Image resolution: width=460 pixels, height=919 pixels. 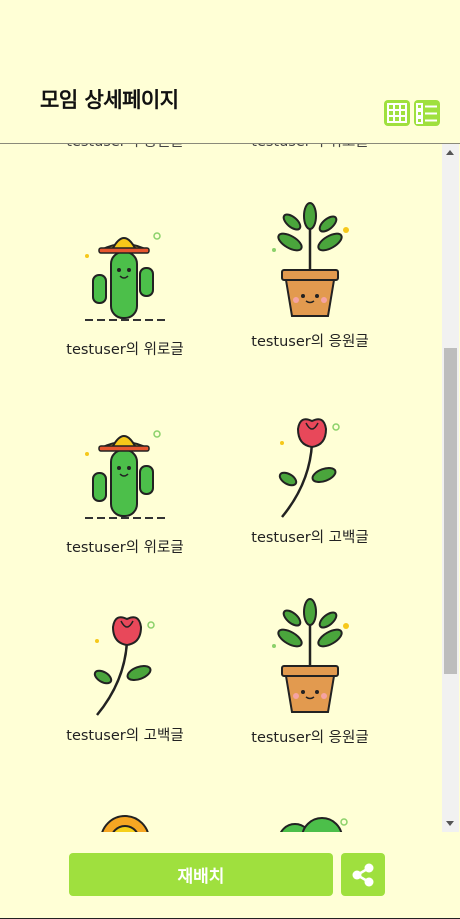 What do you see at coordinates (109, 100) in the screenshot?
I see `page-title: 모임 상세페이지` at bounding box center [109, 100].